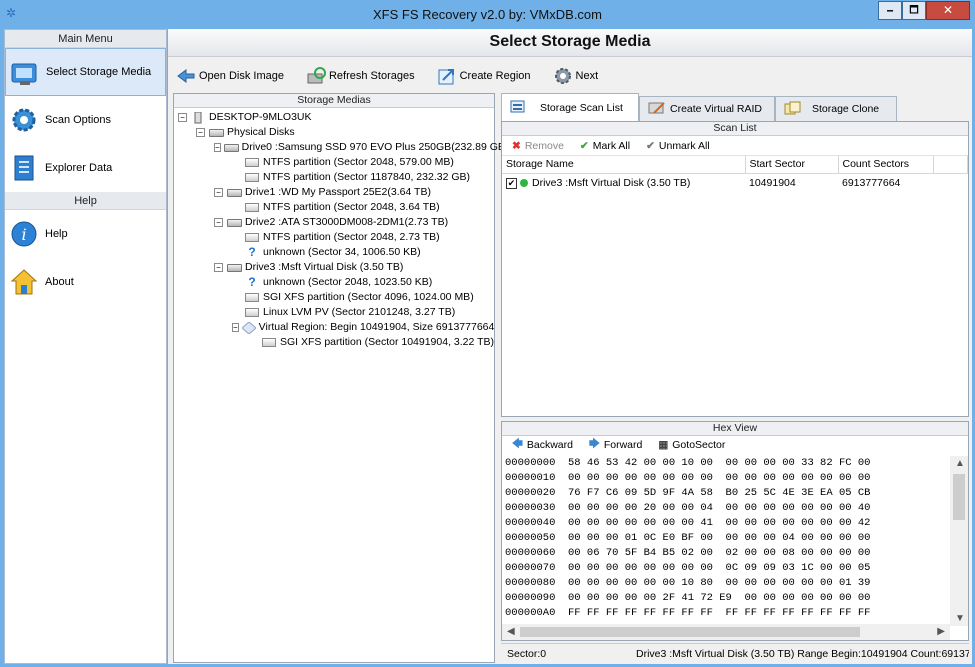 The image size is (975, 667). I want to click on tab-label: Storage Scan List, so click(581, 108).